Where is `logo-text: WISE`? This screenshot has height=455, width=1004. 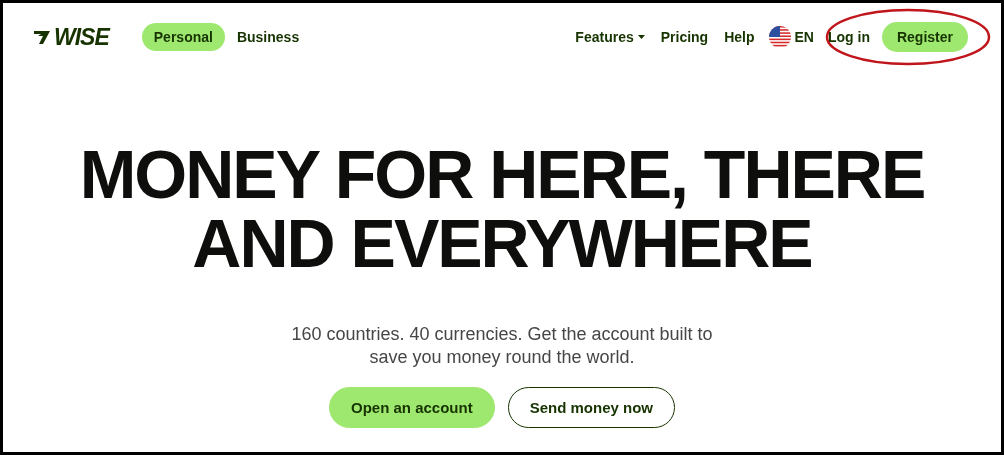 logo-text: WISE is located at coordinates (81, 37).